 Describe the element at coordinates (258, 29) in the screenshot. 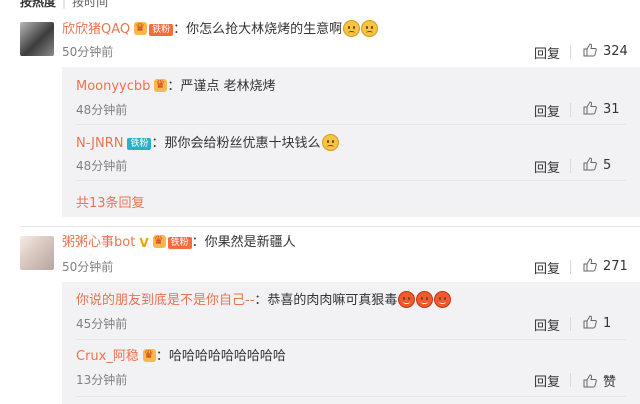

I see `comment-text: ：你怎么抢大林烧烤的生意啊` at that location.